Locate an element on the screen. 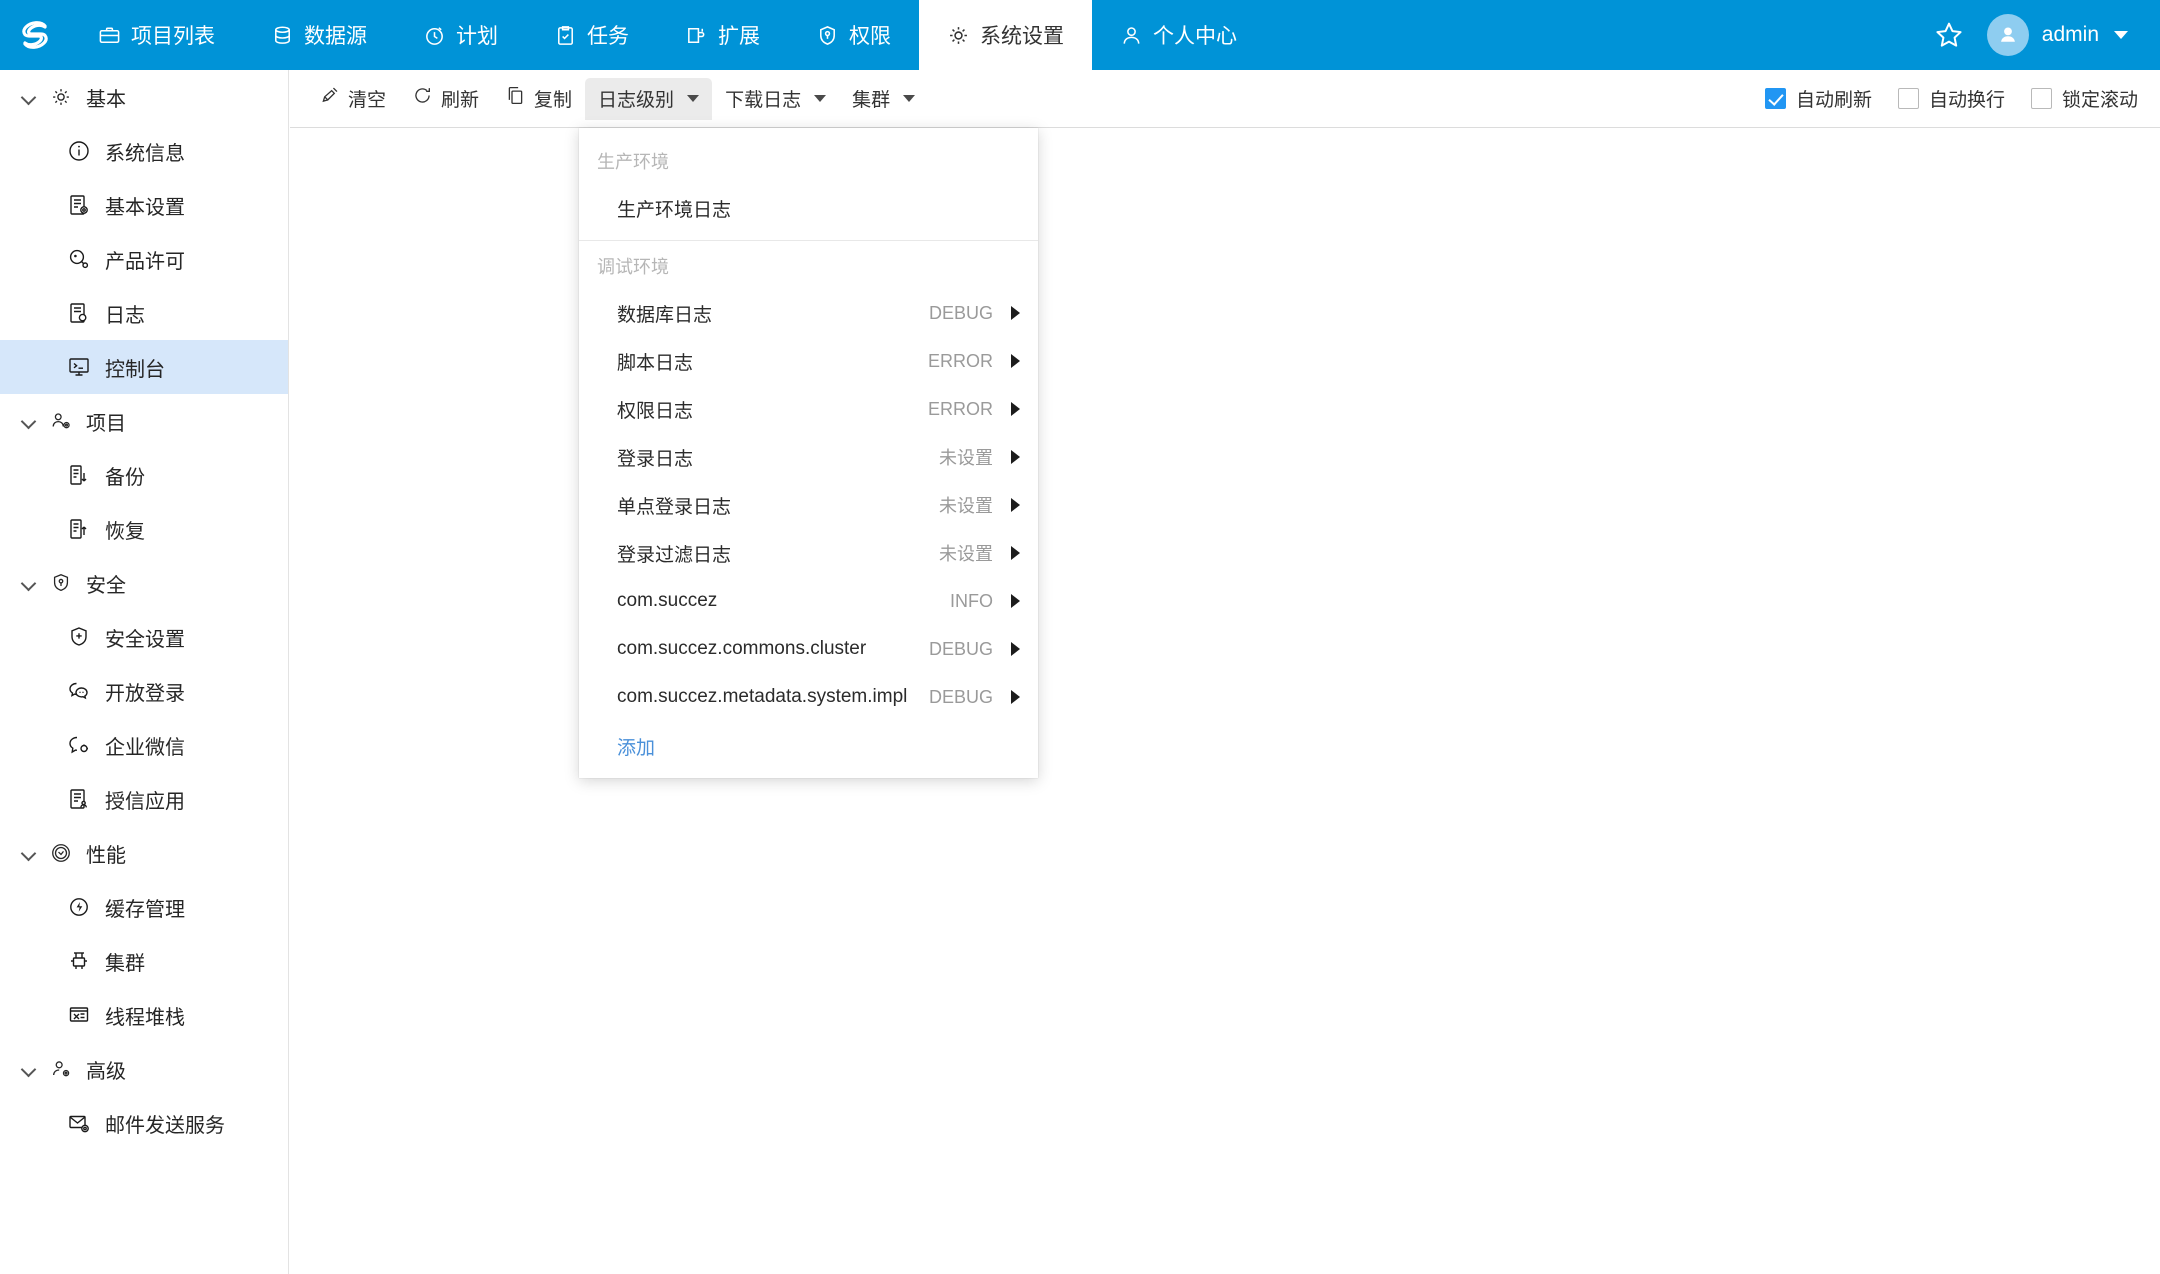 Image resolution: width=2160 pixels, height=1274 pixels. wechat-work-icon is located at coordinates (79, 745).